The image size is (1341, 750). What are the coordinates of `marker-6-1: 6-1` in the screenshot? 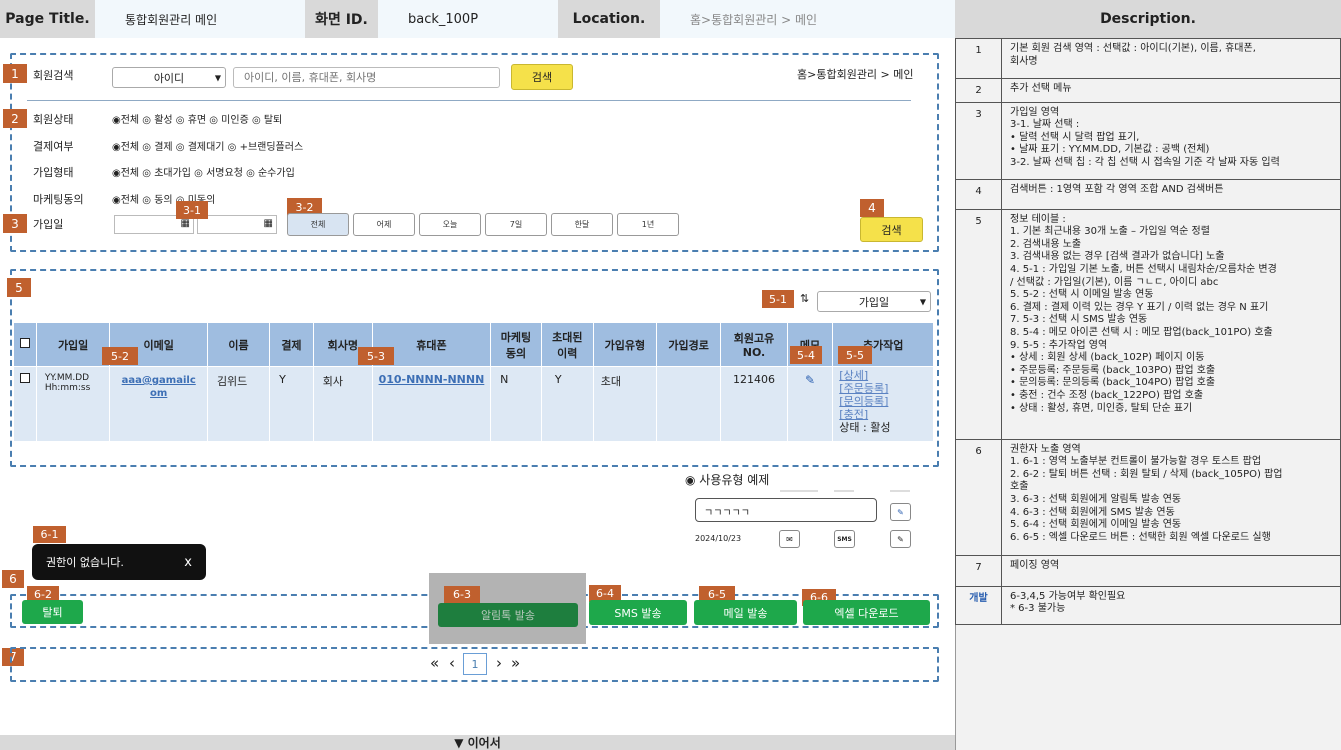 It's located at (49, 534).